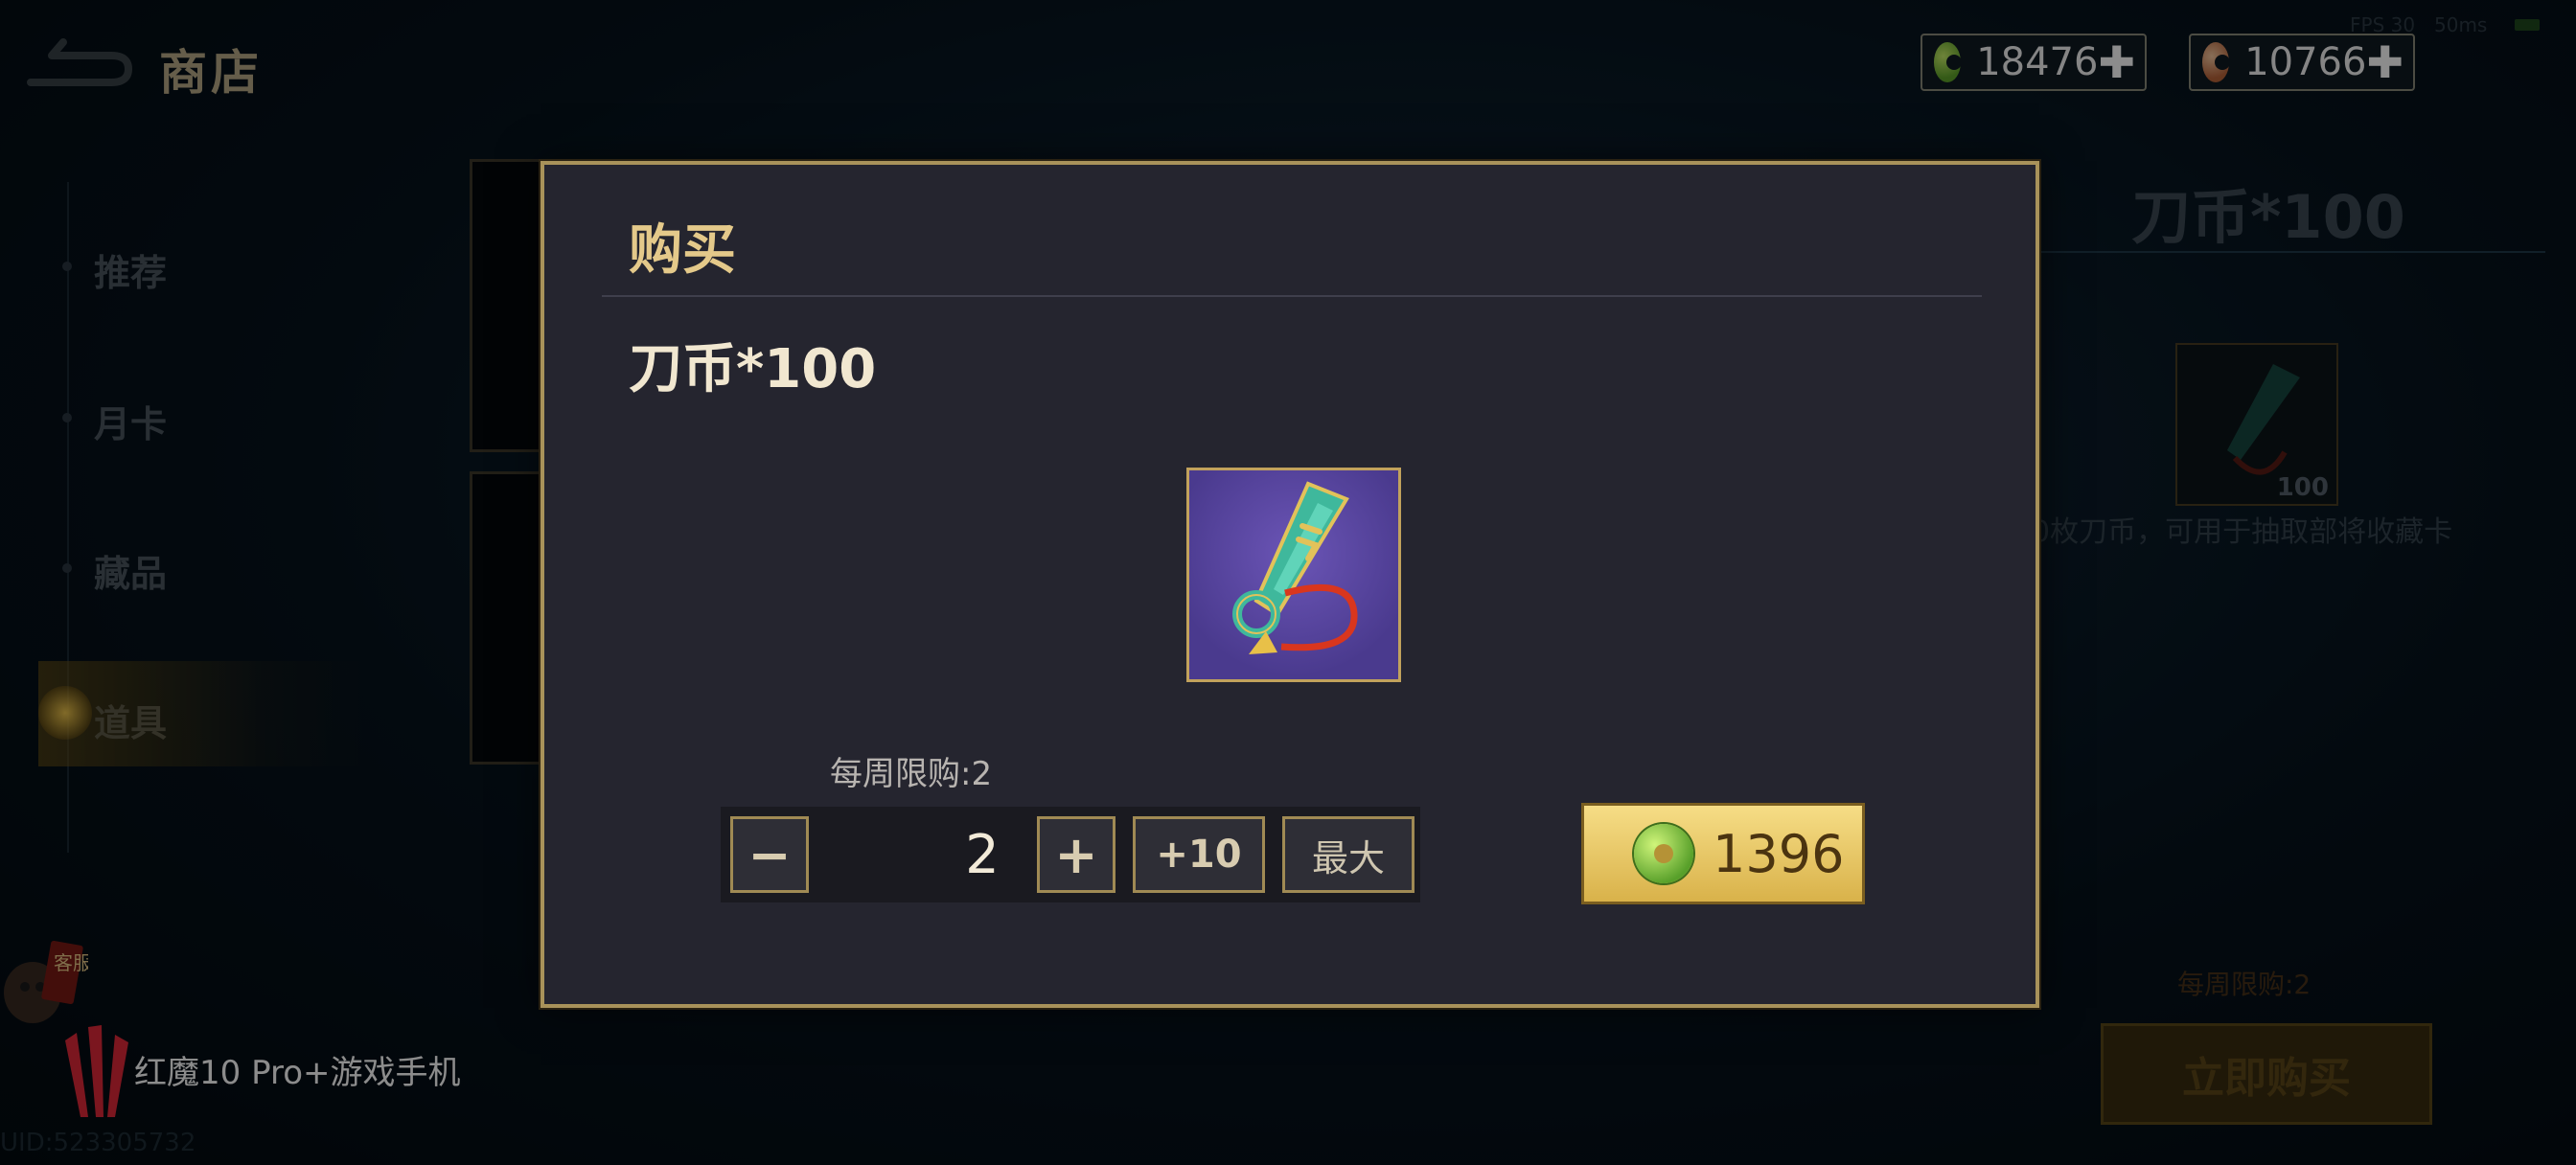 This screenshot has width=2576, height=1165. What do you see at coordinates (1779, 854) in the screenshot?
I see `purchase-price: 1396` at bounding box center [1779, 854].